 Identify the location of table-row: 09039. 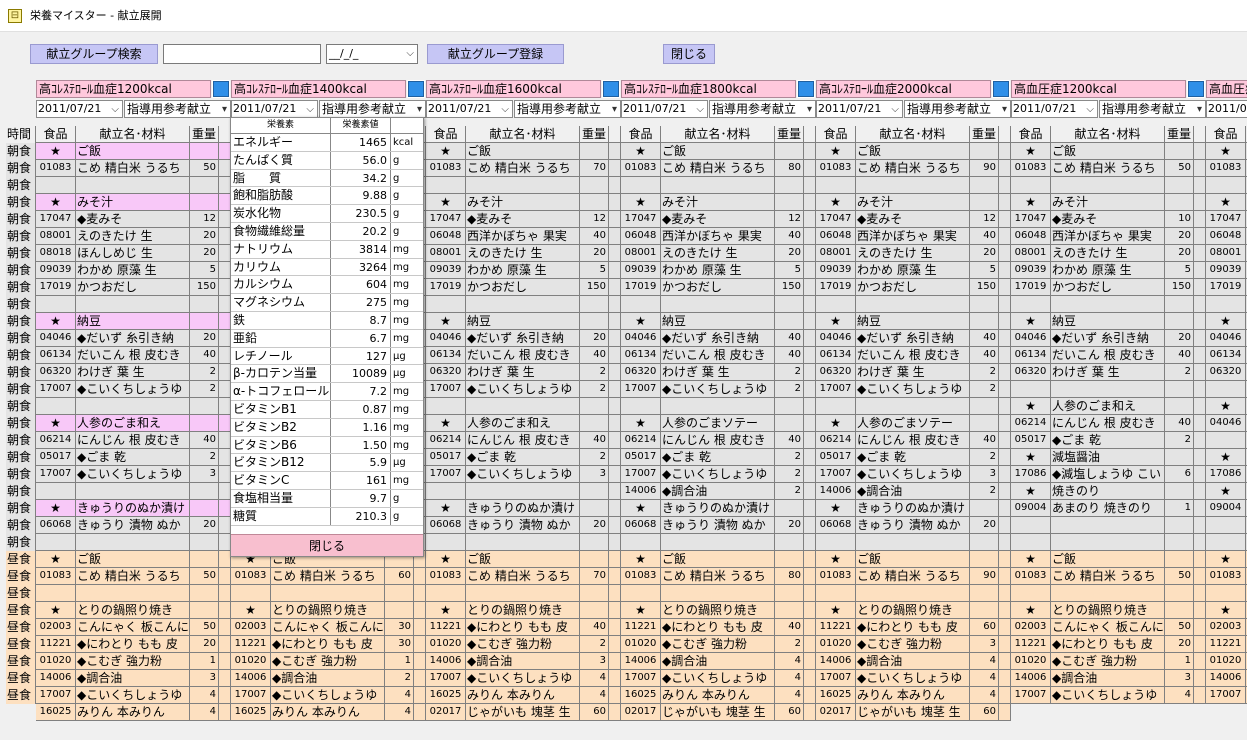
(1226, 270).